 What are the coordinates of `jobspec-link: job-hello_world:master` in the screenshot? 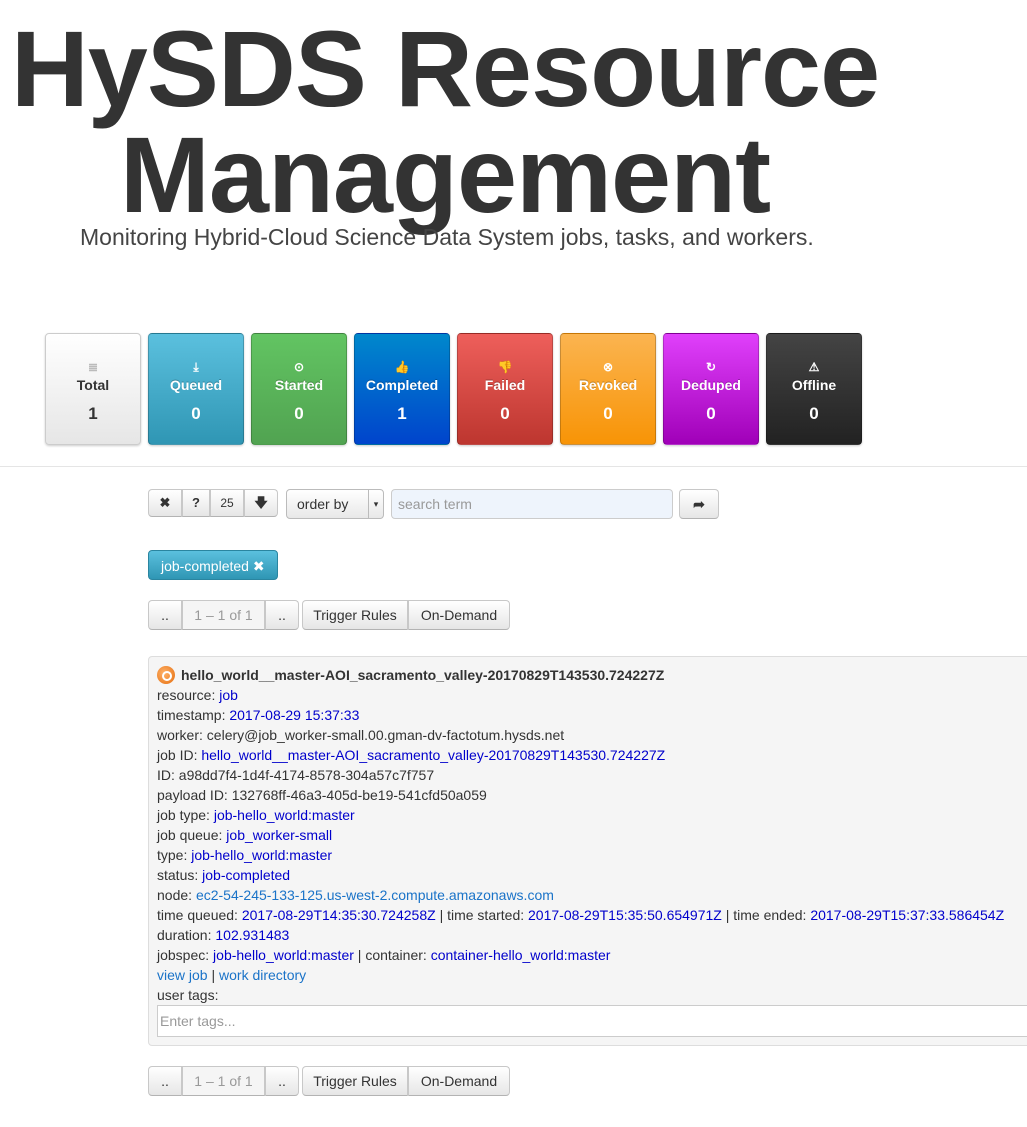 It's located at (283, 955).